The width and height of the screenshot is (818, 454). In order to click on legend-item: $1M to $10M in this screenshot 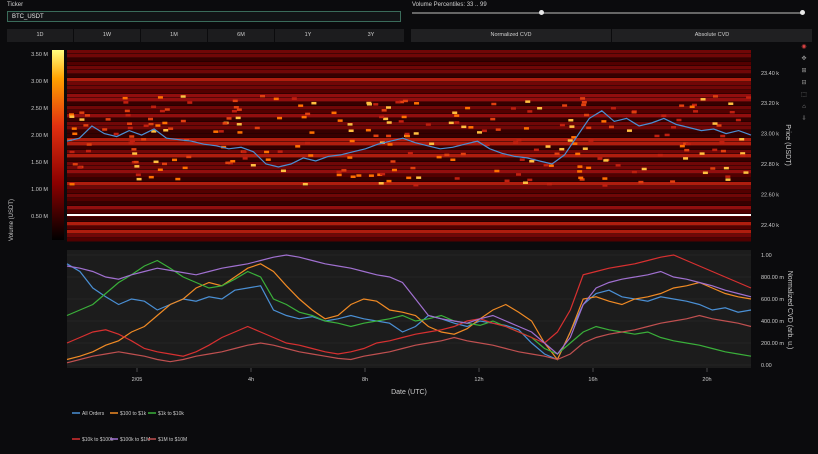, I will do `click(172, 440)`.